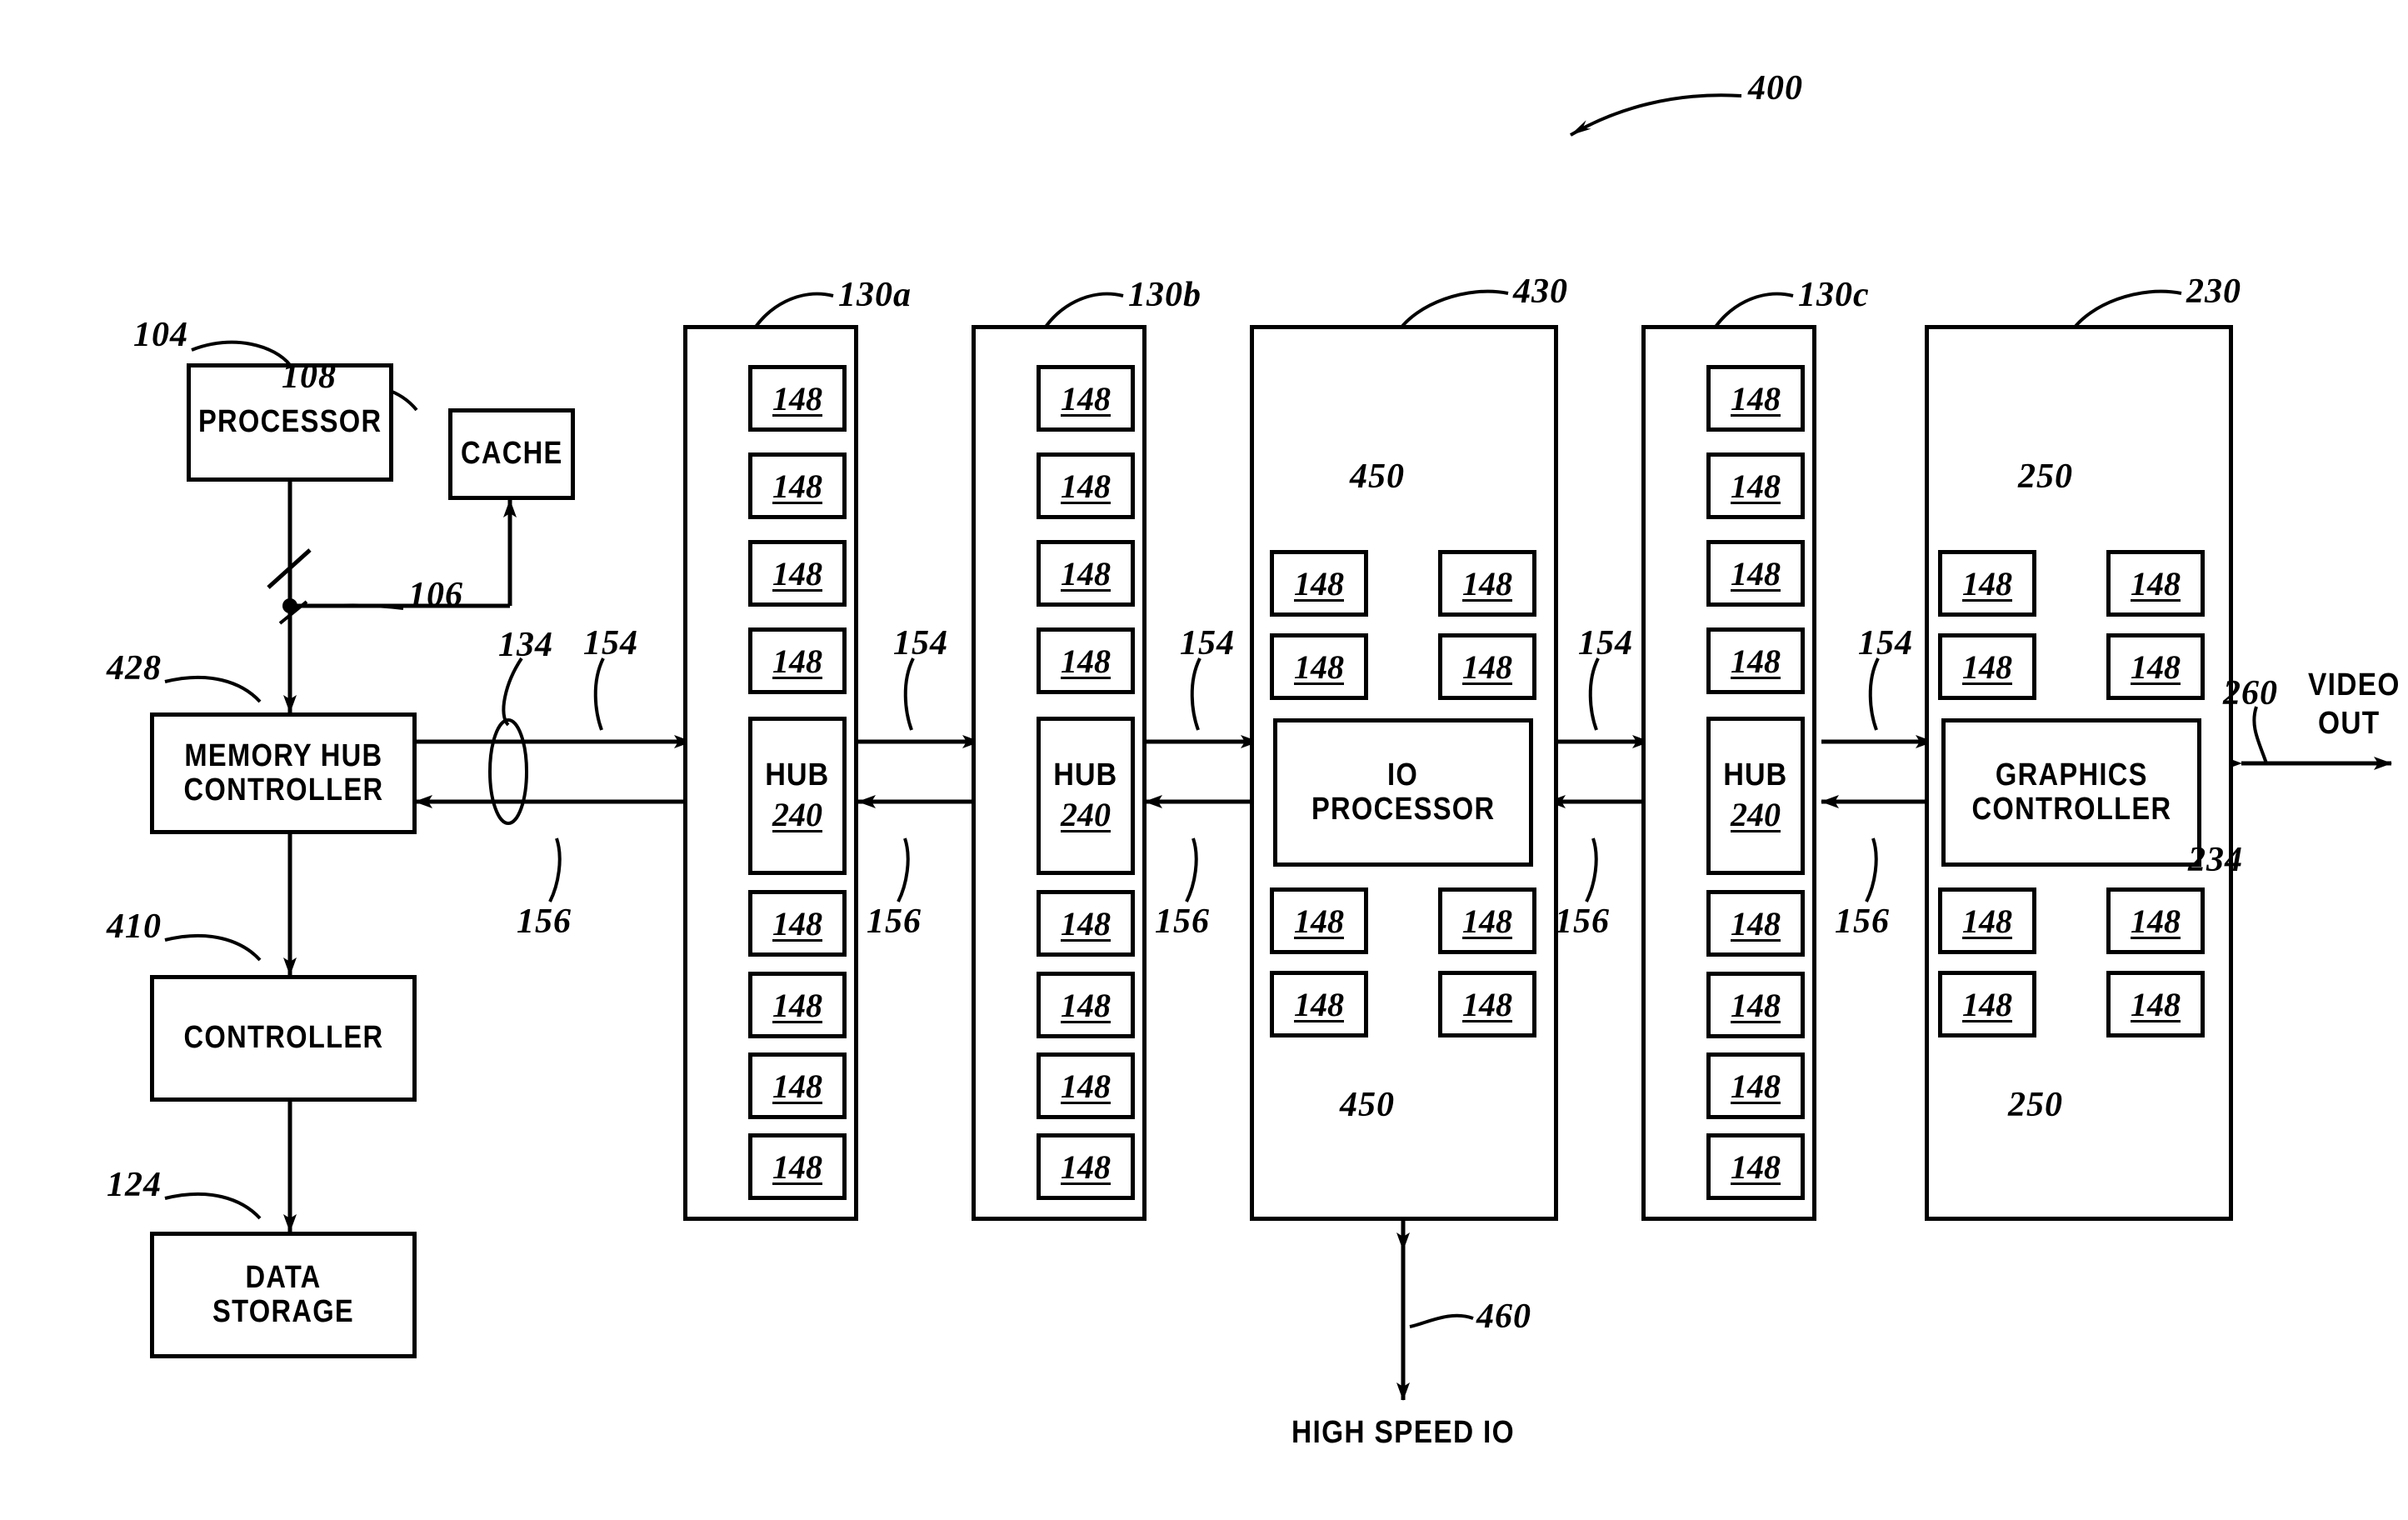 This screenshot has width=2408, height=1520. Describe the element at coordinates (1503, 1317) in the screenshot. I see `ref-460: 460` at that location.